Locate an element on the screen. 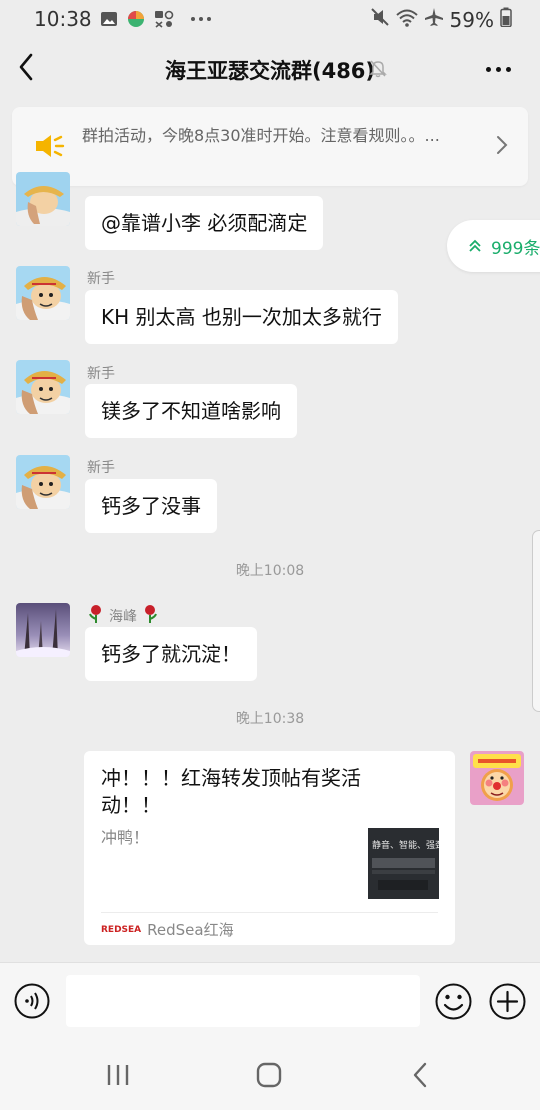  chat-title: 海王亚瑟交流群(486) is located at coordinates (270, 71).